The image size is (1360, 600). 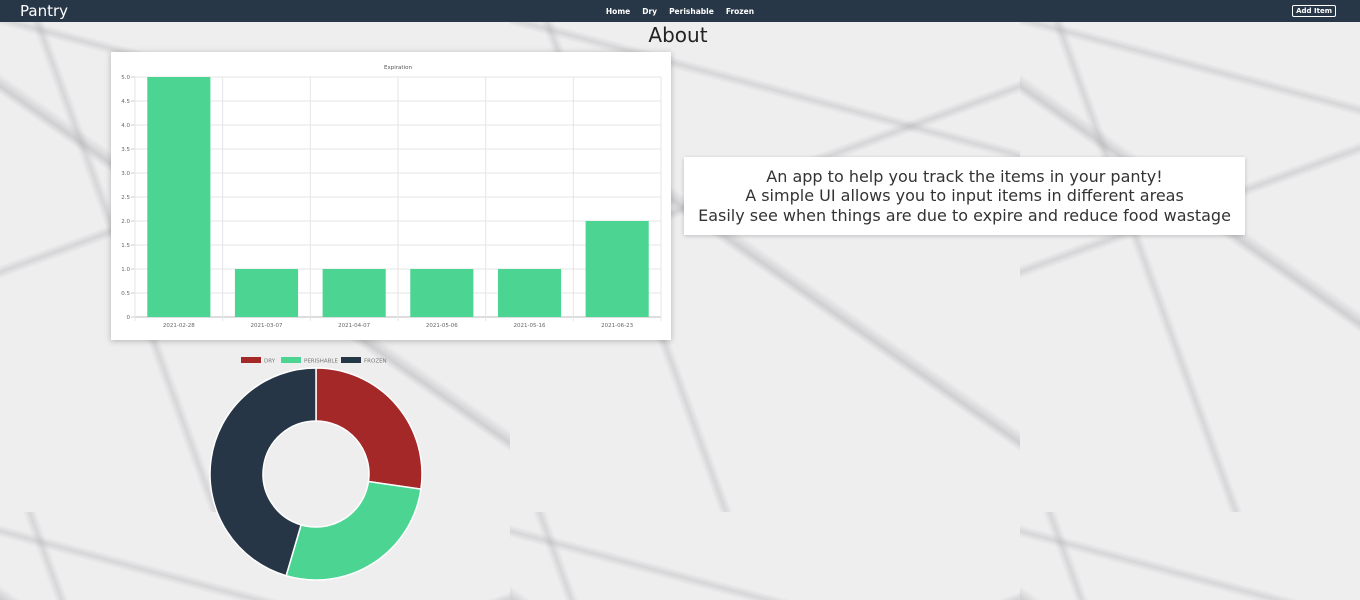 What do you see at coordinates (267, 326) in the screenshot?
I see `x-tick-label: 2021-03-07` at bounding box center [267, 326].